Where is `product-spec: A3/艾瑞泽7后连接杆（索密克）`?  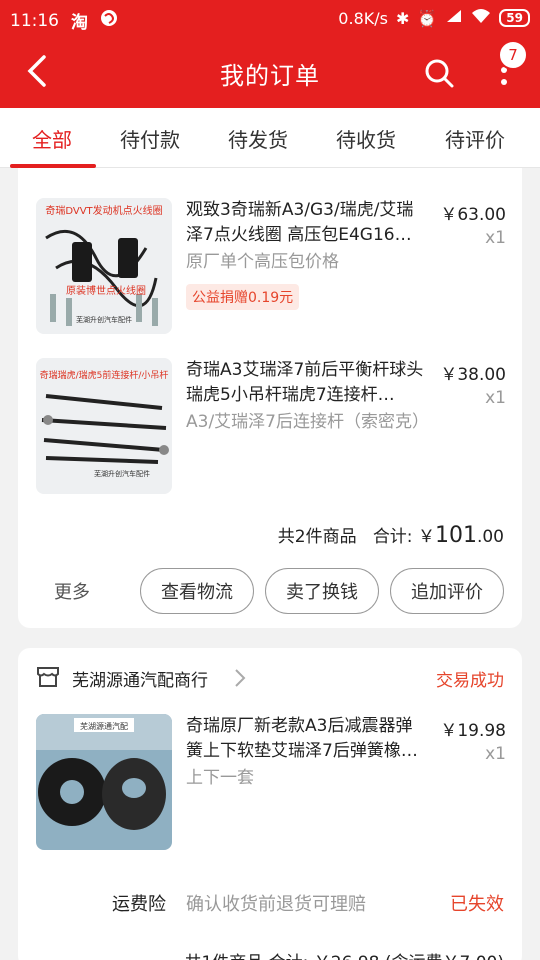
product-spec: A3/艾瑞泽7后连接杆（索密克） is located at coordinates (307, 422).